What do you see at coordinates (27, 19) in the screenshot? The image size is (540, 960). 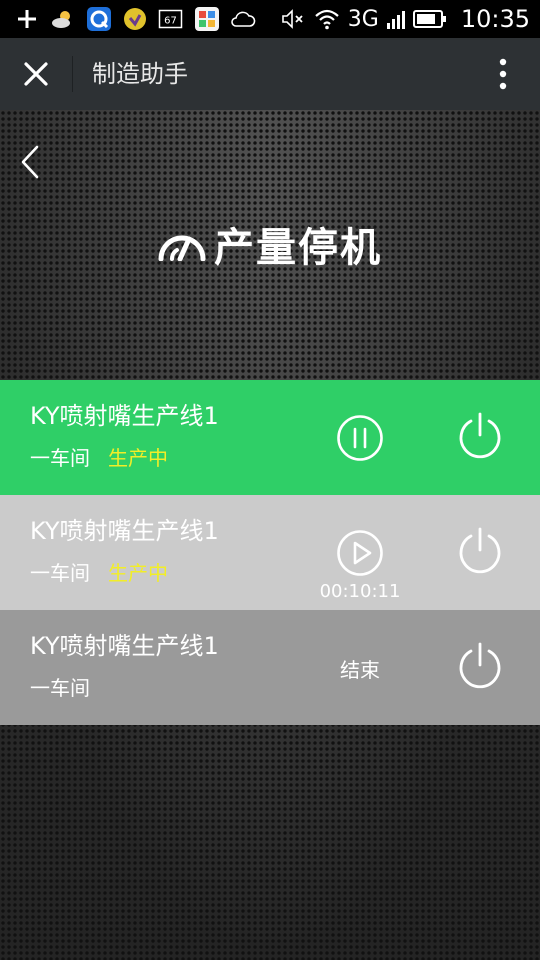 I see `plus-icon` at bounding box center [27, 19].